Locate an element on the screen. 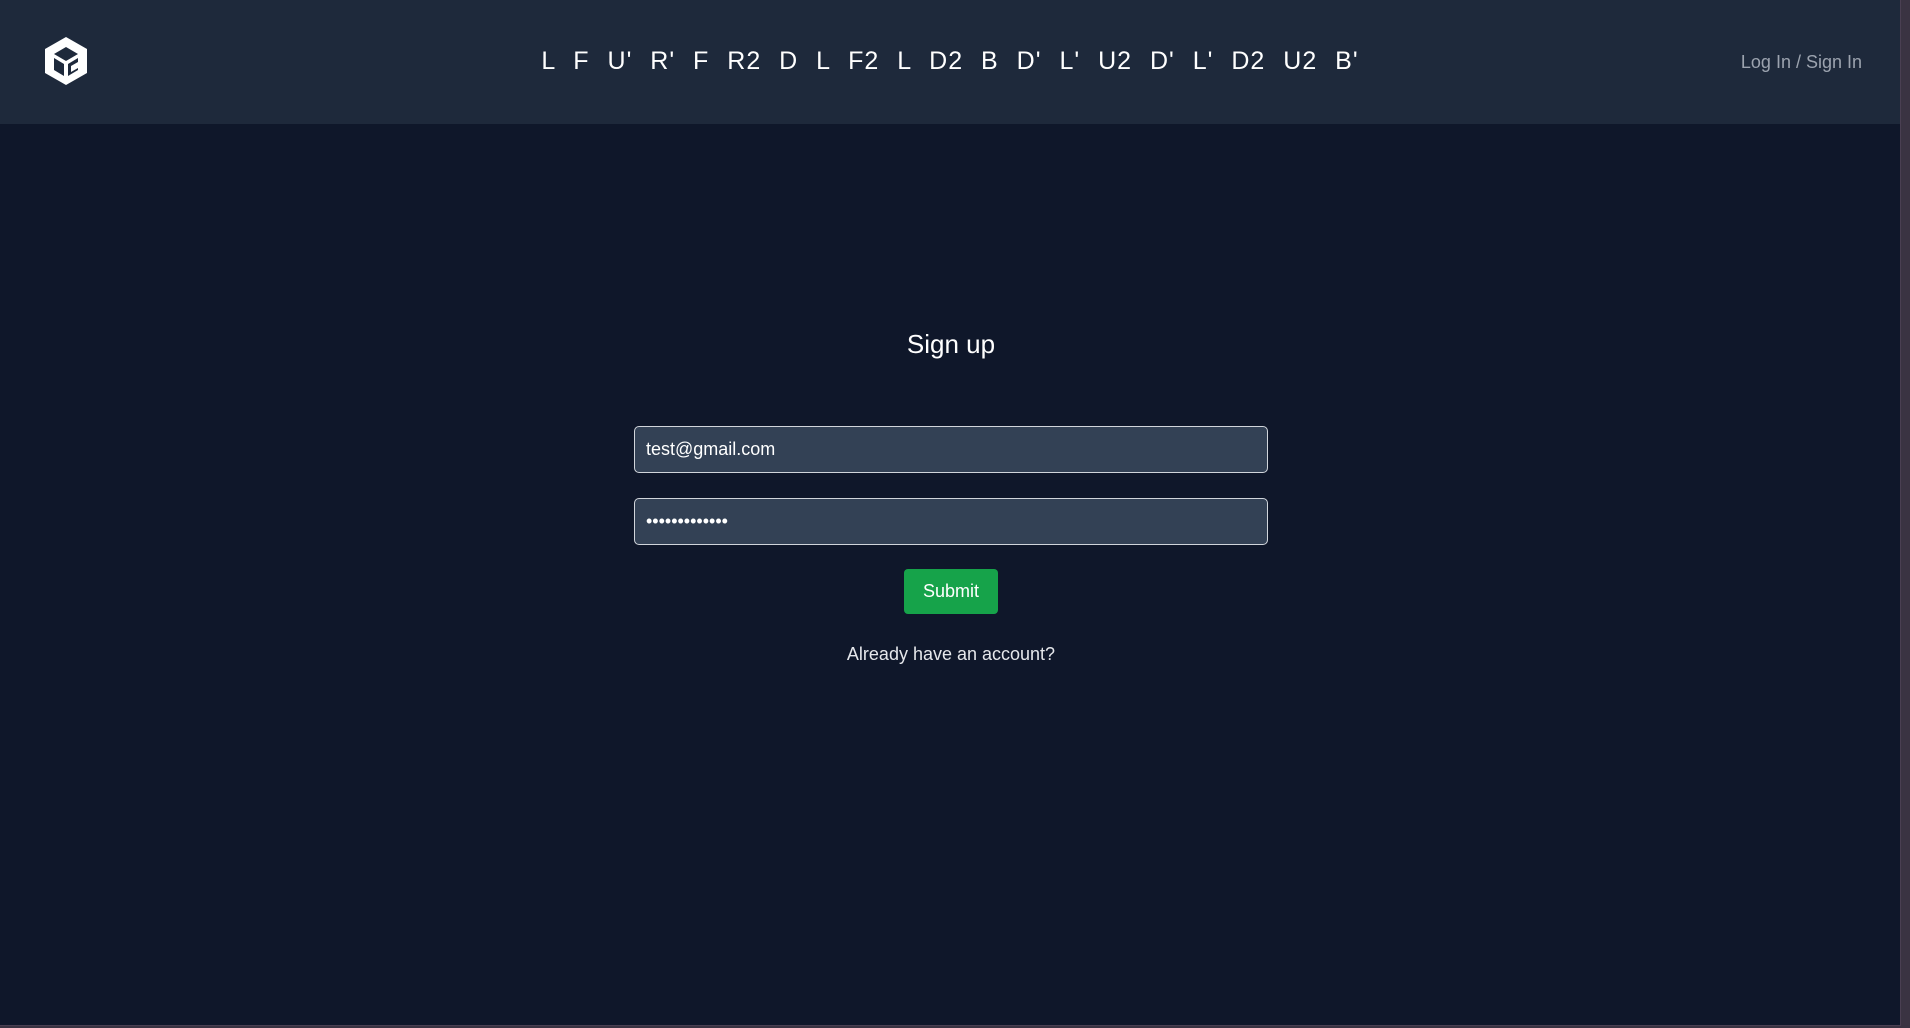  submit-button: Submit is located at coordinates (951, 591).